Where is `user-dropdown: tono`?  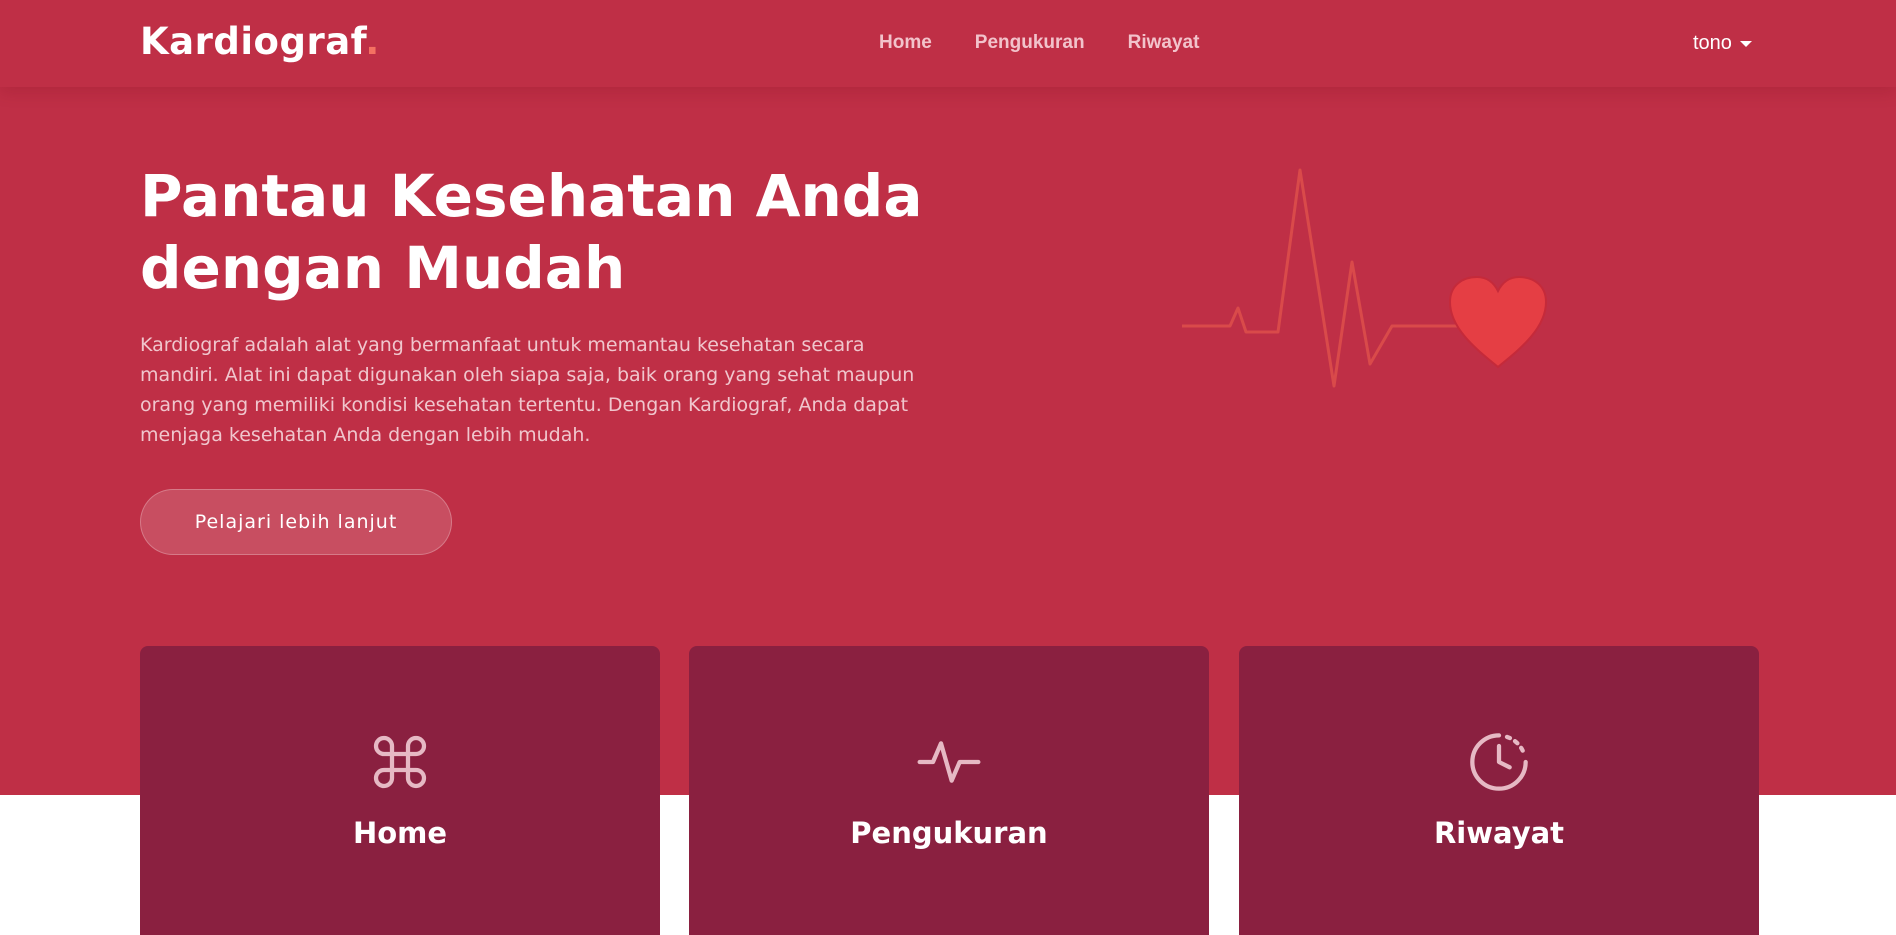
user-dropdown: tono is located at coordinates (1722, 43).